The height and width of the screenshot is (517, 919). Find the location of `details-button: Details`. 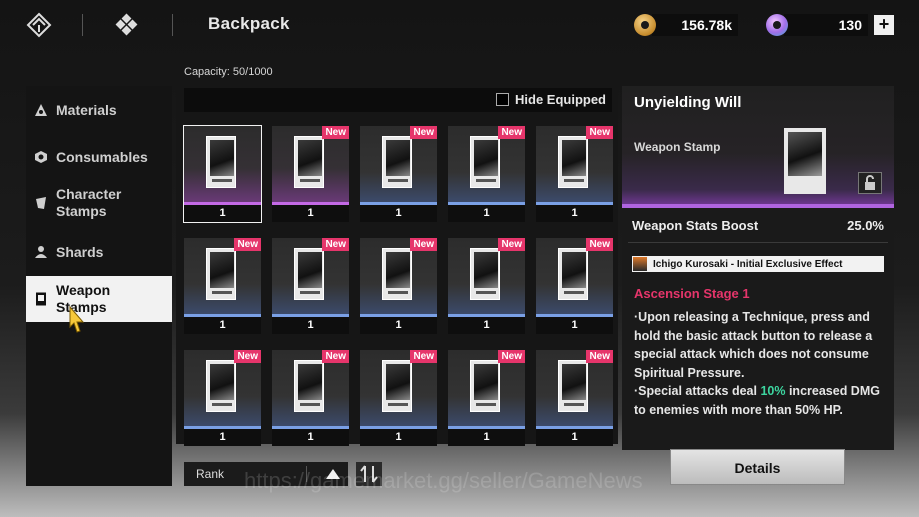

details-button: Details is located at coordinates (757, 467).